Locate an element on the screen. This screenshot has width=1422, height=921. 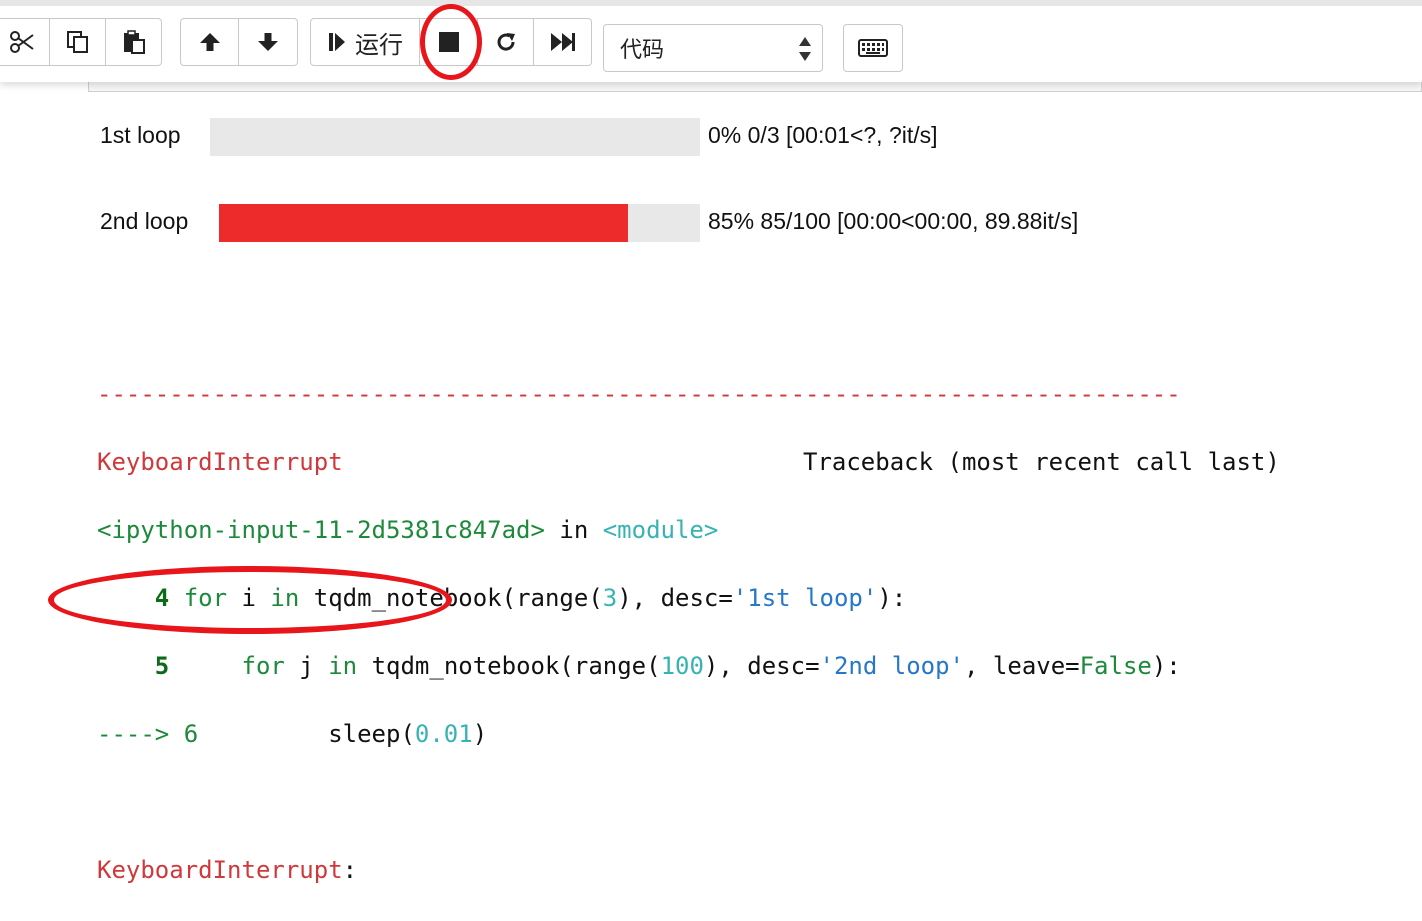
in-word: in is located at coordinates (573, 530).